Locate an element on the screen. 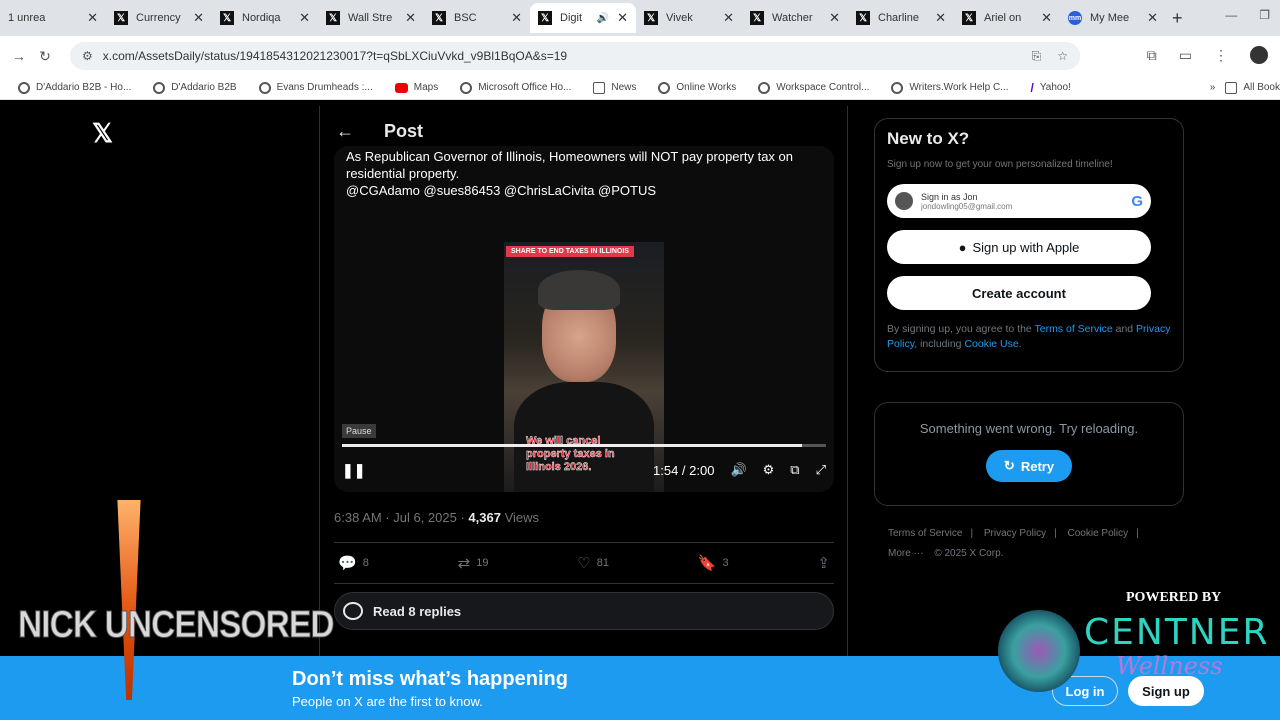  browser-tab-active: 𝕏 Digit 🔊 ✕ is located at coordinates (583, 18).